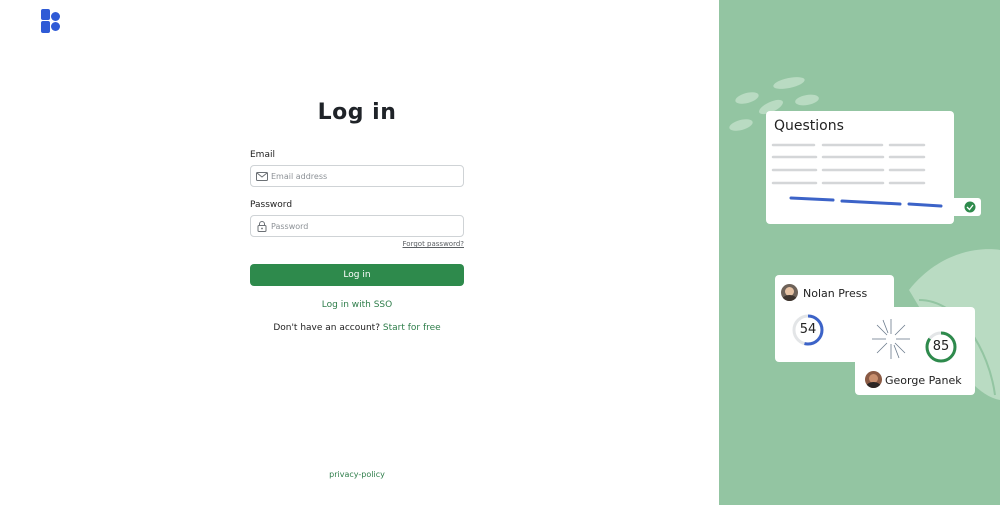 The width and height of the screenshot is (1000, 505). I want to click on page-title: Log in, so click(357, 112).